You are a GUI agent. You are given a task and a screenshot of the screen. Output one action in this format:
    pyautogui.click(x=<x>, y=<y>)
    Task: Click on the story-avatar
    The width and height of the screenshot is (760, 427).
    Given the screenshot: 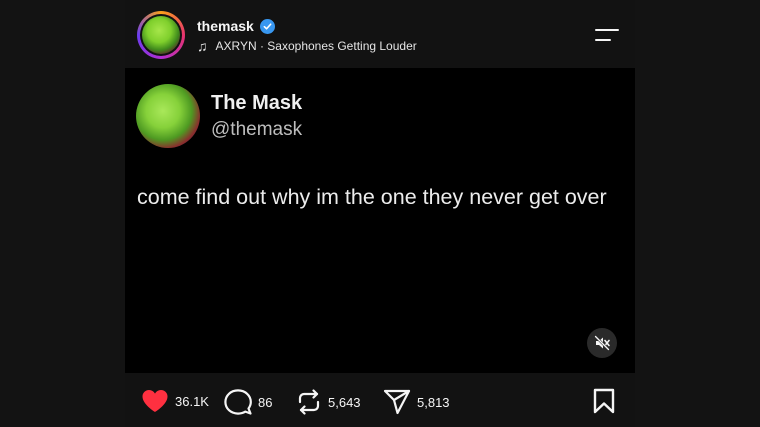 What is the action you would take?
    pyautogui.click(x=161, y=35)
    